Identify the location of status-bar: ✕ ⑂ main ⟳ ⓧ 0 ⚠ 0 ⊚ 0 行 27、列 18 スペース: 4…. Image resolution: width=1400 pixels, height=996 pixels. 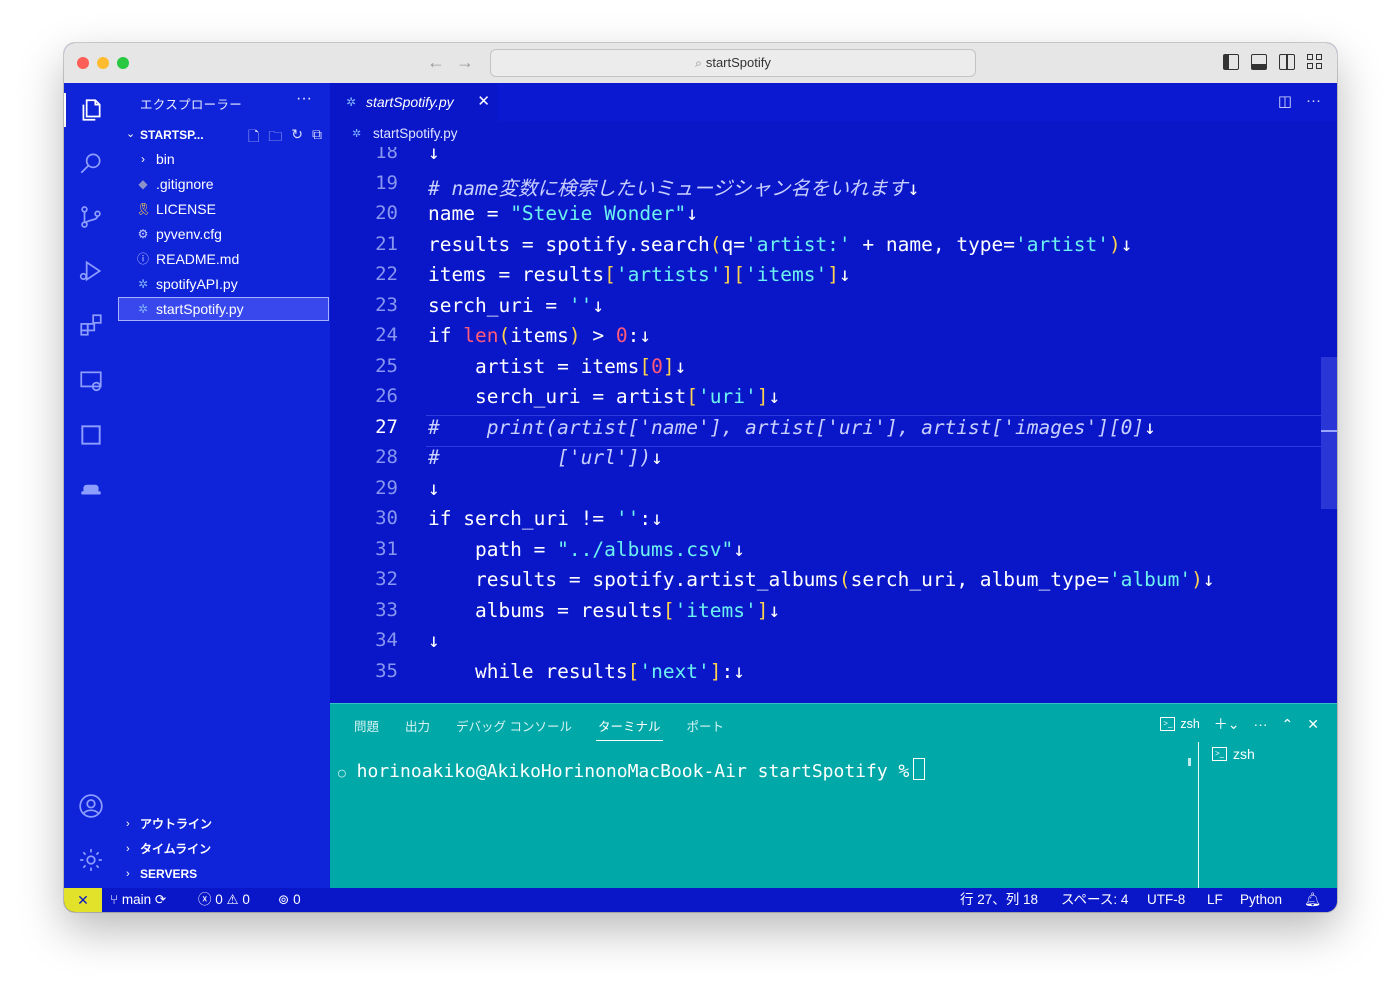
(700, 900).